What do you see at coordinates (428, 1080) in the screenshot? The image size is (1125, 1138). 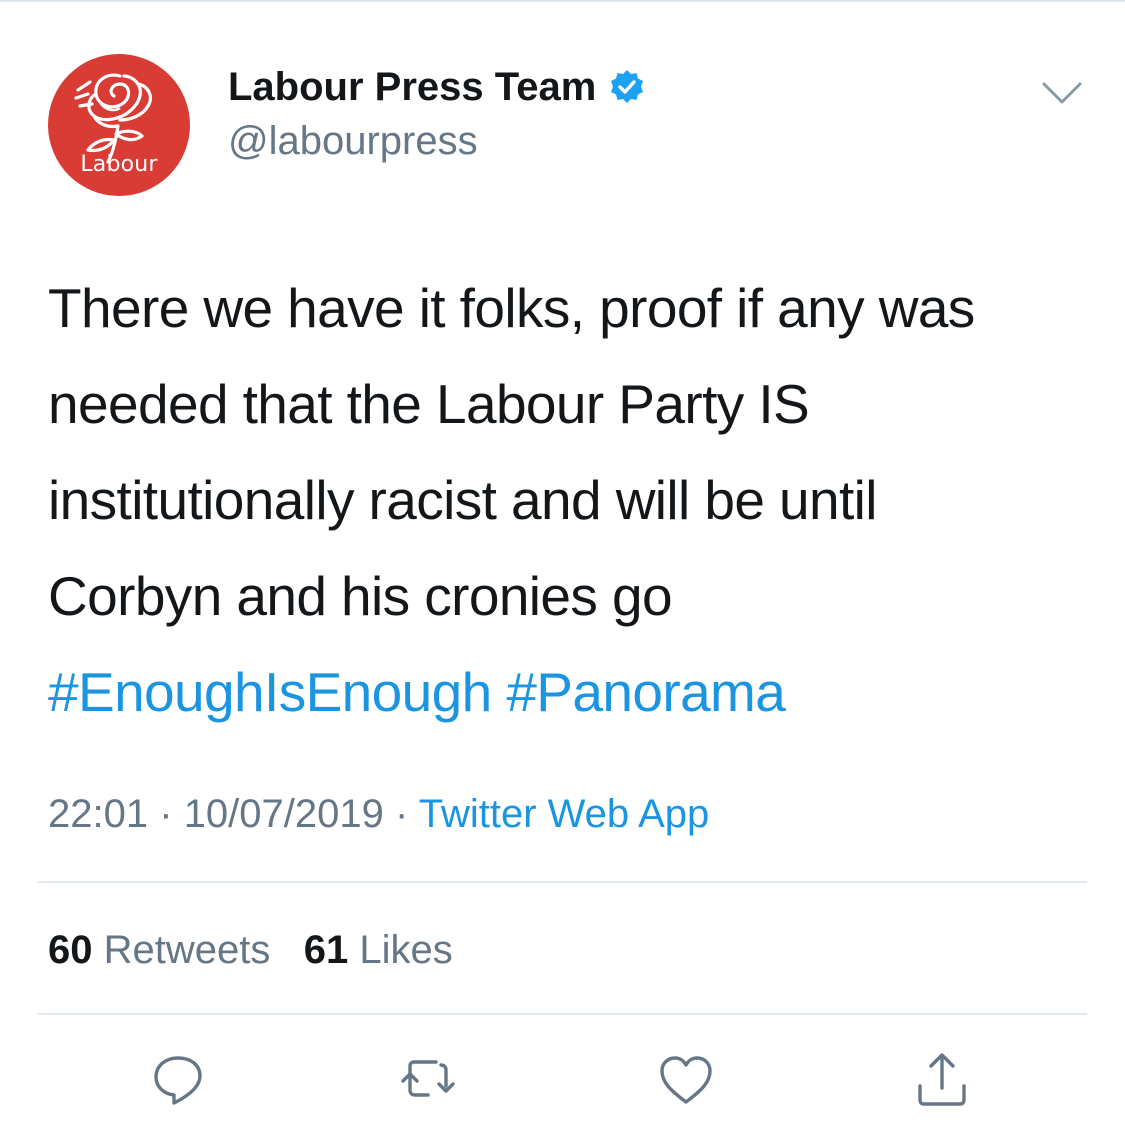 I see `retweet-icon` at bounding box center [428, 1080].